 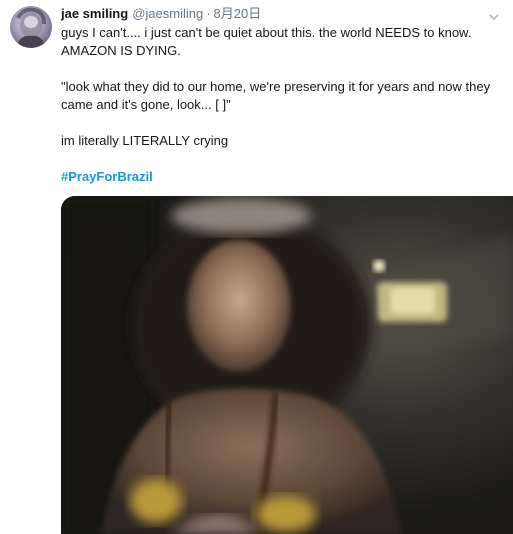 I want to click on avatar, so click(x=31, y=27).